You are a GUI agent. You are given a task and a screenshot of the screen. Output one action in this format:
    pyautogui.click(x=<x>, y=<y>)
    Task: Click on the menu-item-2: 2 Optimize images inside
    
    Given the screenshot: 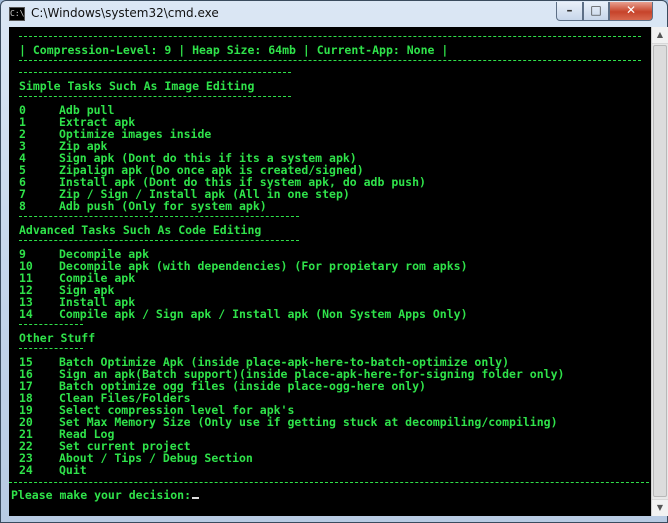 What is the action you would take?
    pyautogui.click(x=115, y=134)
    